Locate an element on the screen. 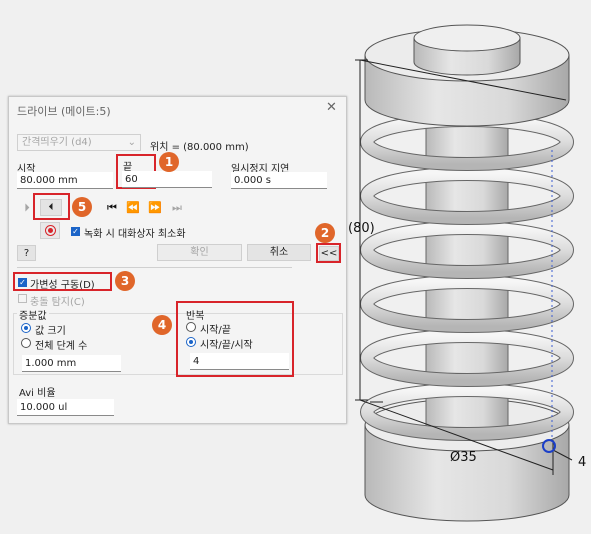 The height and width of the screenshot is (534, 591). end-input: 60 is located at coordinates (167, 179).